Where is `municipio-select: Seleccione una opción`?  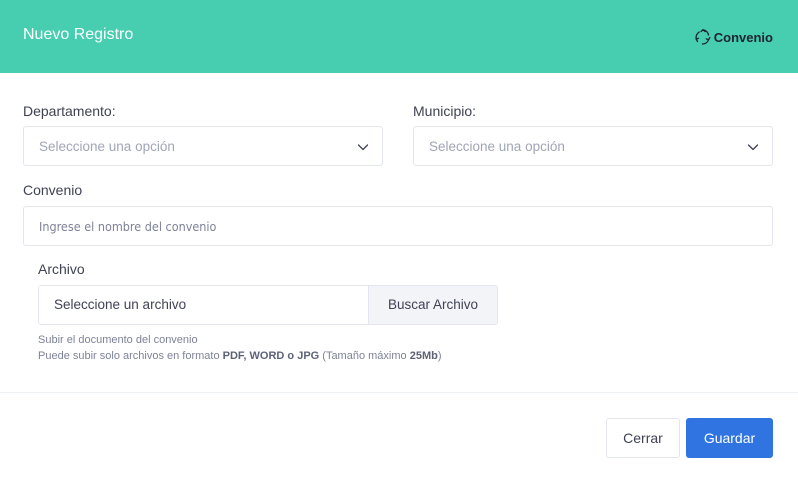 municipio-select: Seleccione una opción is located at coordinates (593, 146).